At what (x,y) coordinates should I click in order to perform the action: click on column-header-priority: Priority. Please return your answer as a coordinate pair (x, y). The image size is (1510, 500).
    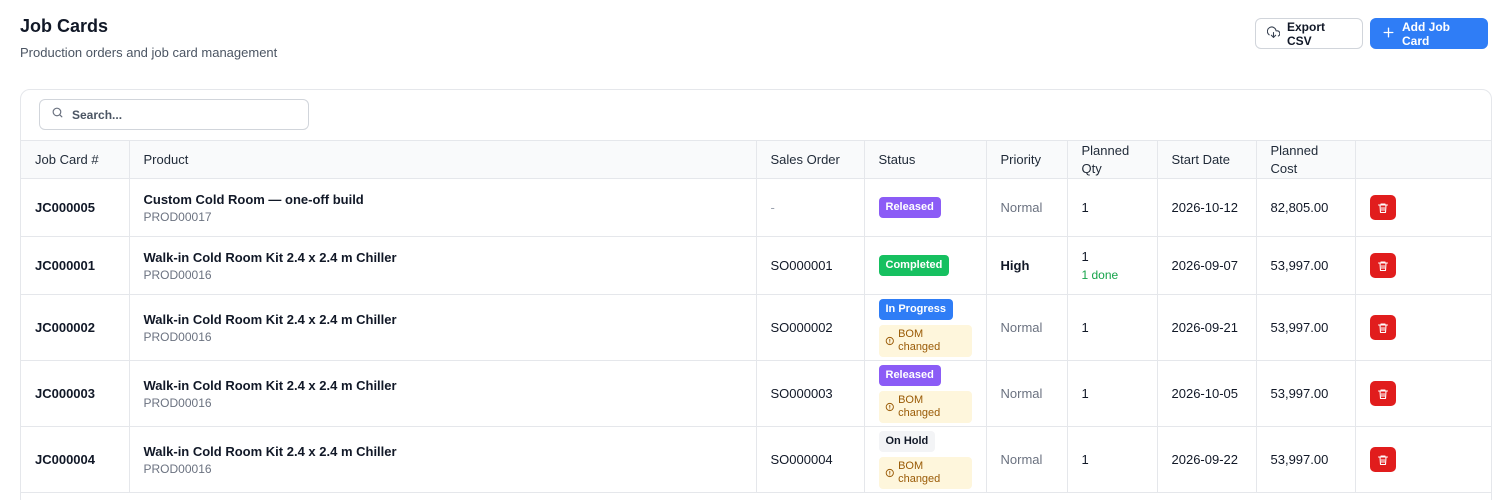
    Looking at the image, I should click on (1027, 159).